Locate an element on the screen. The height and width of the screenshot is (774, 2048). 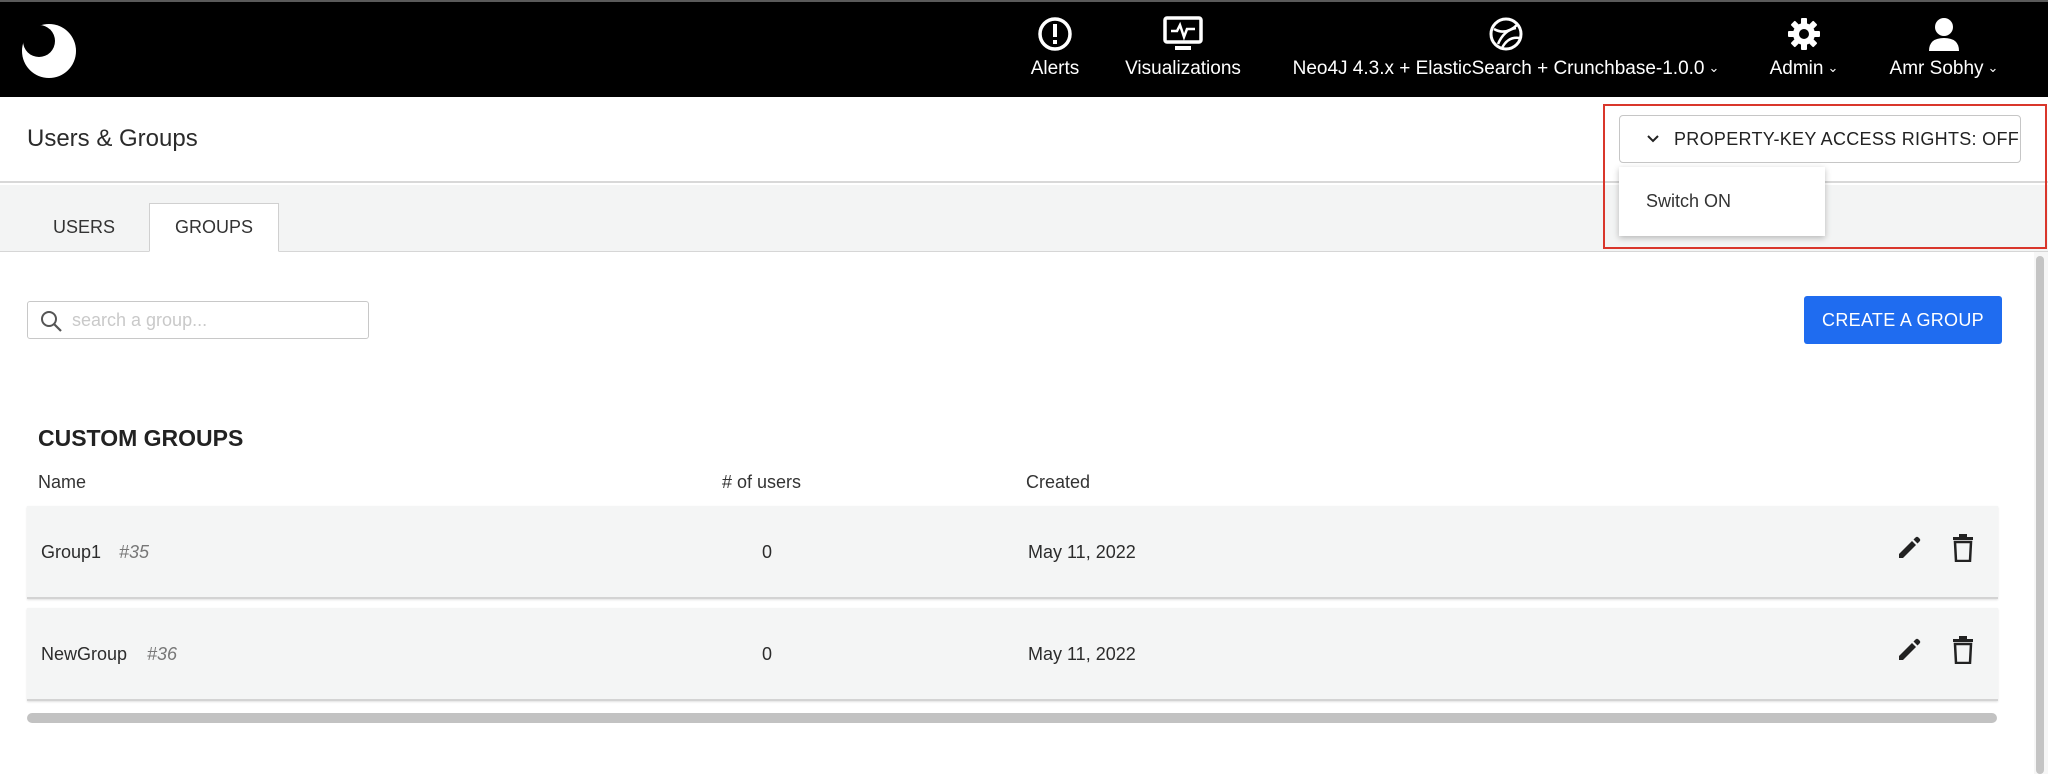
tab-groups: GROUPS is located at coordinates (214, 227).